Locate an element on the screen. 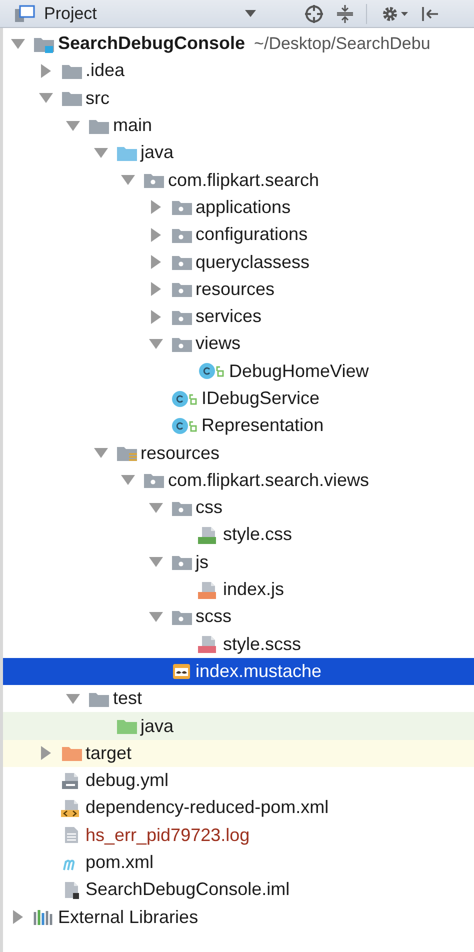  tree-row: hs_err_pid79723.log is located at coordinates (238, 835).